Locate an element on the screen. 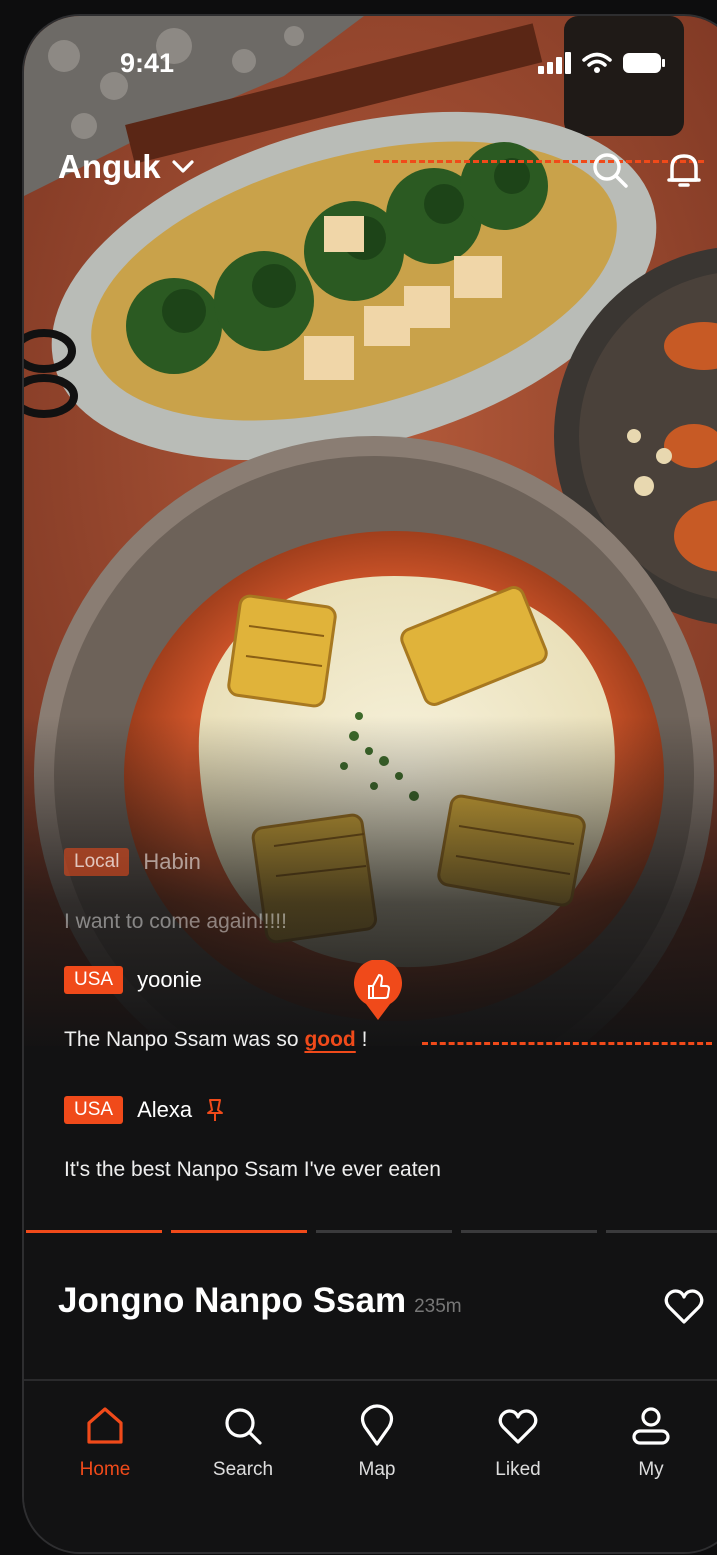 The height and width of the screenshot is (1555, 717). thumbs-up-pin-icon is located at coordinates (378, 991).